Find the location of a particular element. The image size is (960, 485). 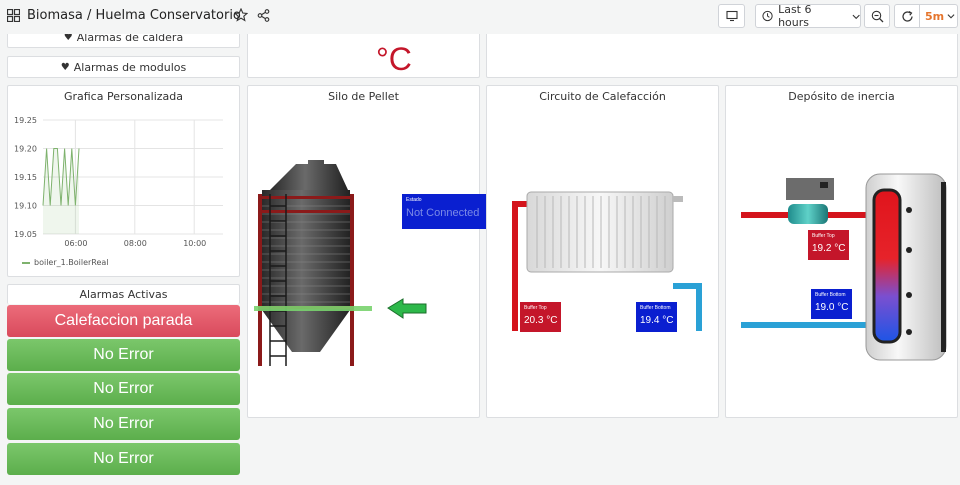

grafica-chart: 19.25 19.20 19.15 19.10 19.05 06:00 08:00 10:00 is located at coordinates (118, 182).